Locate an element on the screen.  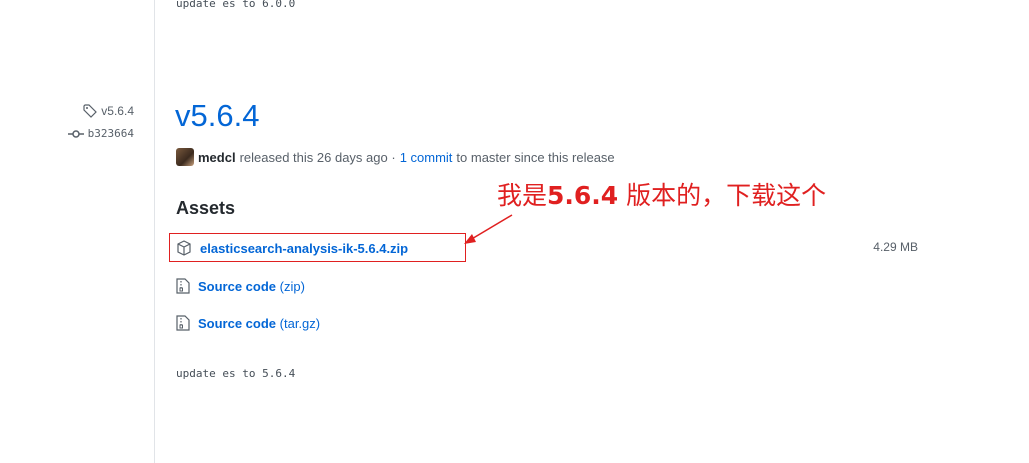
source-code-format: (zip) is located at coordinates (292, 286).